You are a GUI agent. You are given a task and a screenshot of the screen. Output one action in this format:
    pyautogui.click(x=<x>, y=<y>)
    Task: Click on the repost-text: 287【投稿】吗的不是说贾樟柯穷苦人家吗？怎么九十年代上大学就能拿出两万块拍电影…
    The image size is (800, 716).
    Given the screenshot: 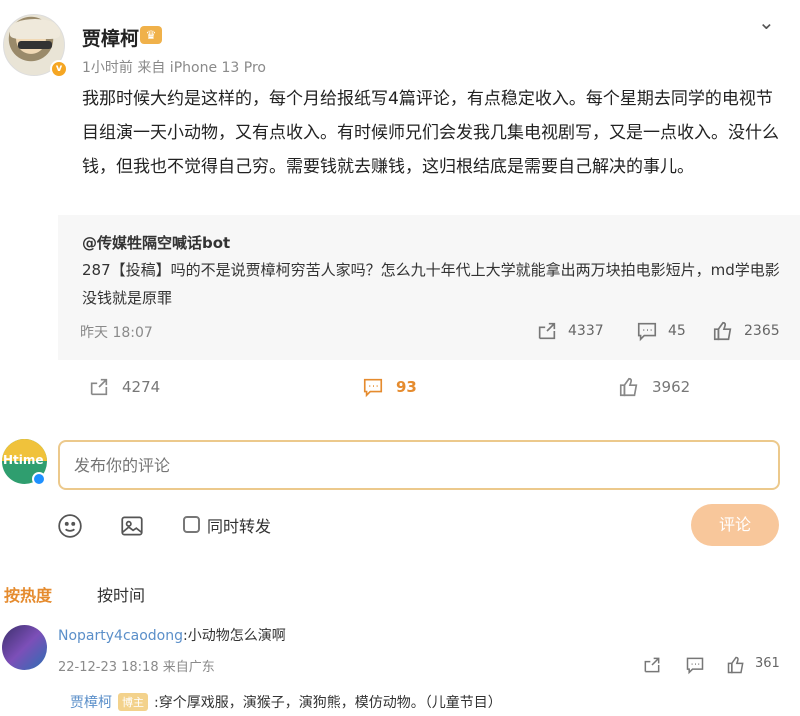 What is the action you would take?
    pyautogui.click(x=431, y=284)
    